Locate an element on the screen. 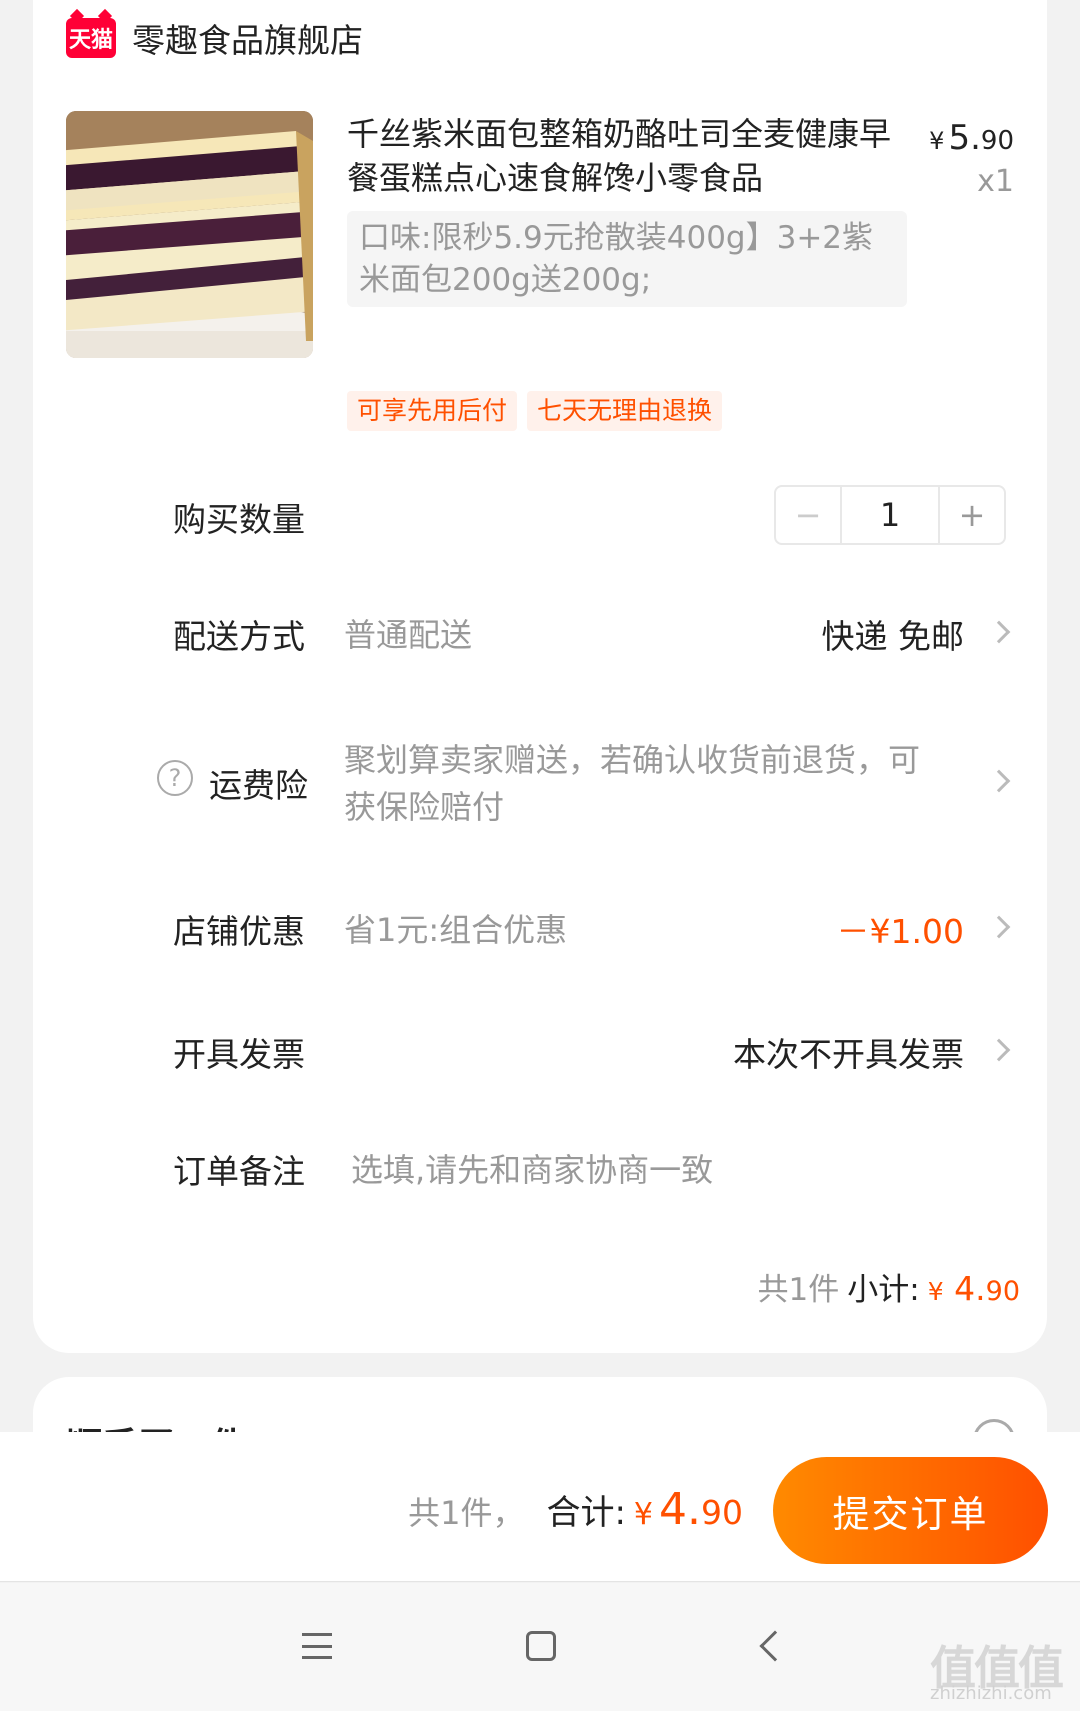  system-nav-bar is located at coordinates (540, 1647).